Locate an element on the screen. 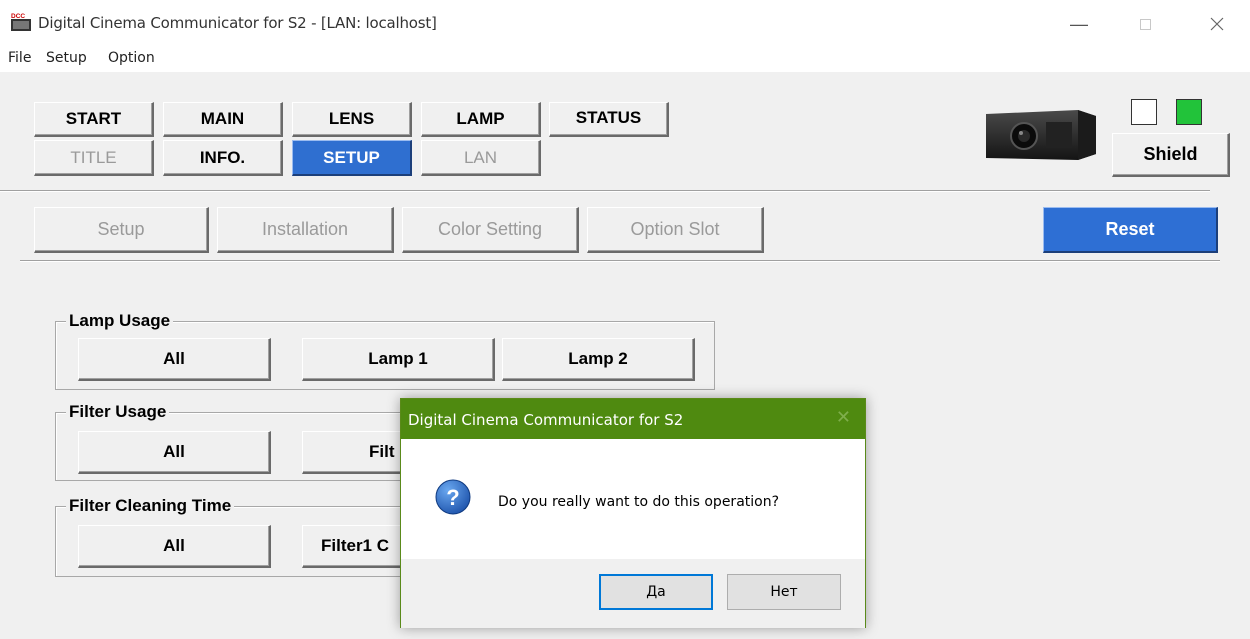 This screenshot has width=1250, height=639. tab-main: MAIN is located at coordinates (223, 119).